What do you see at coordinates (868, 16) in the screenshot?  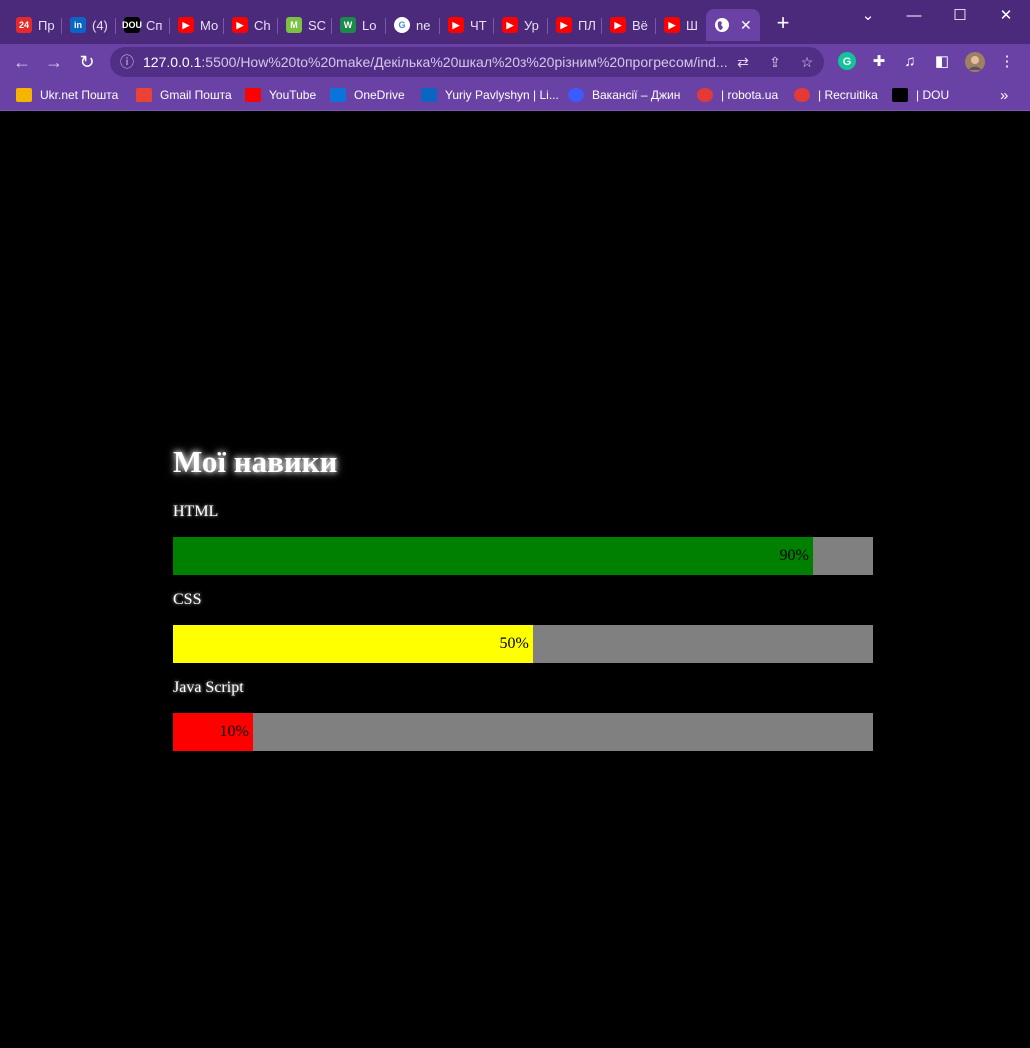 I see `tab-search-icon: ⌄` at bounding box center [868, 16].